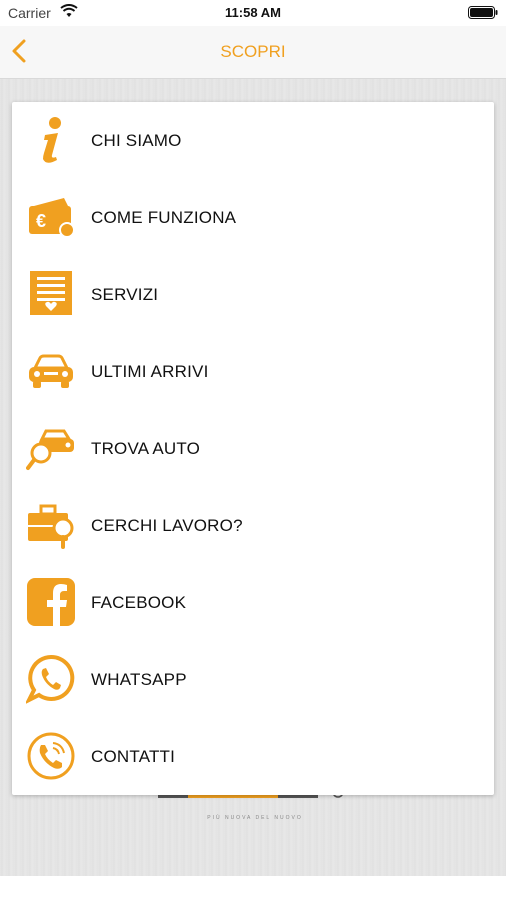 The image size is (506, 900). I want to click on car-icon, so click(51, 371).